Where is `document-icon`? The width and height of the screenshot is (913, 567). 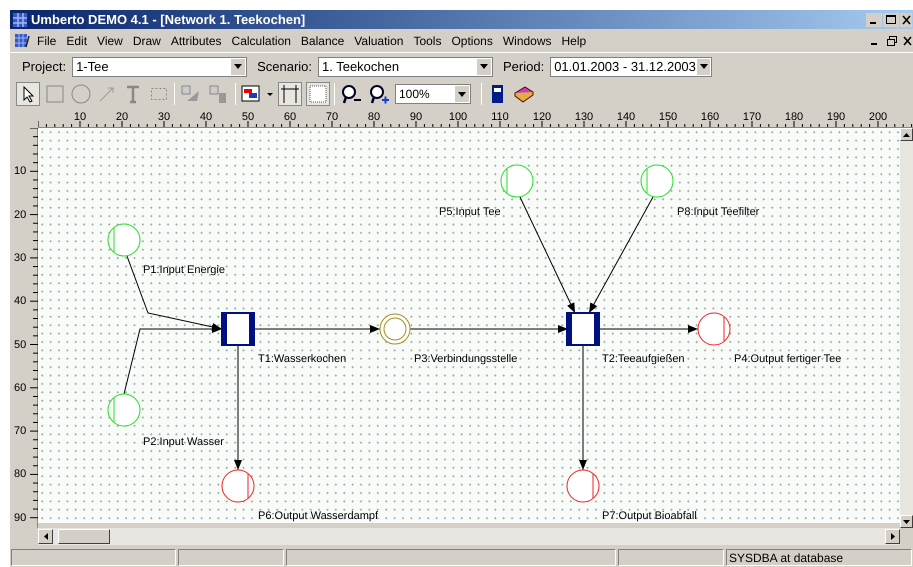
document-icon is located at coordinates (23, 41).